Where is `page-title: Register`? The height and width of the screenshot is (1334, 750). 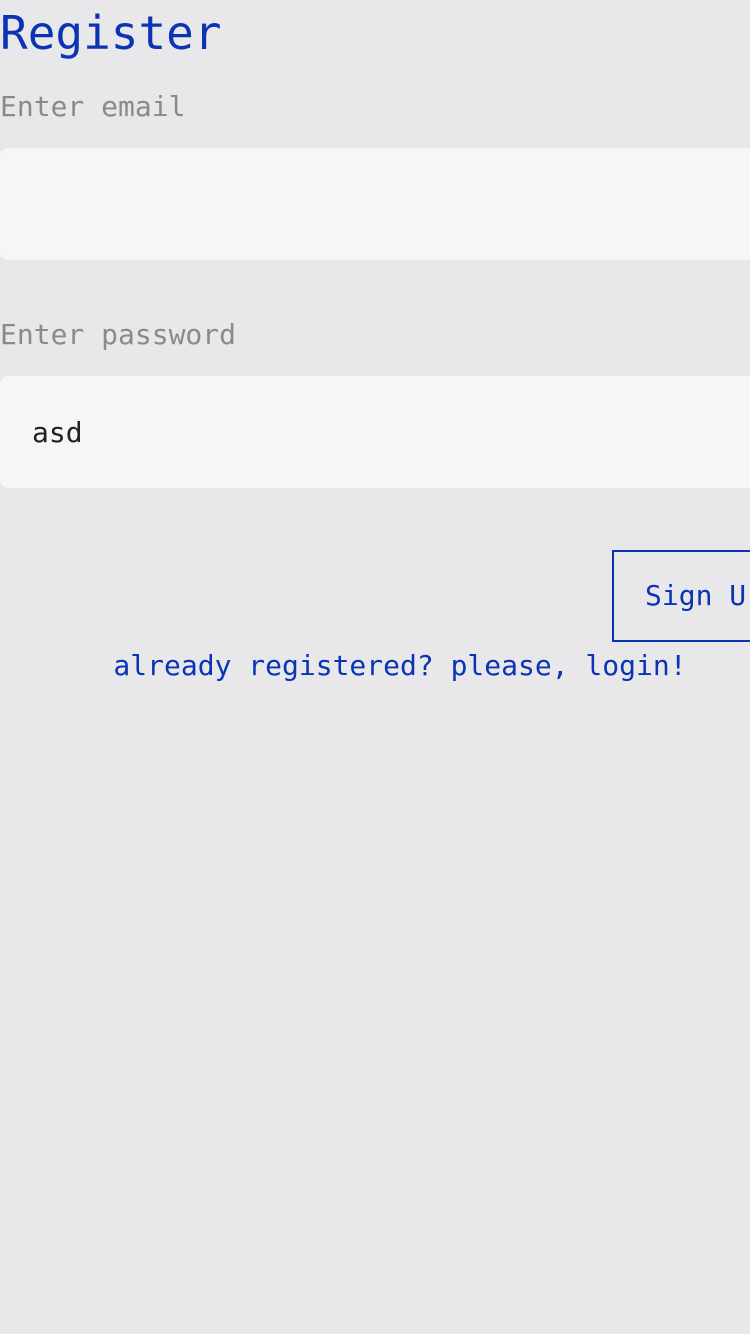
page-title: Register is located at coordinates (111, 33).